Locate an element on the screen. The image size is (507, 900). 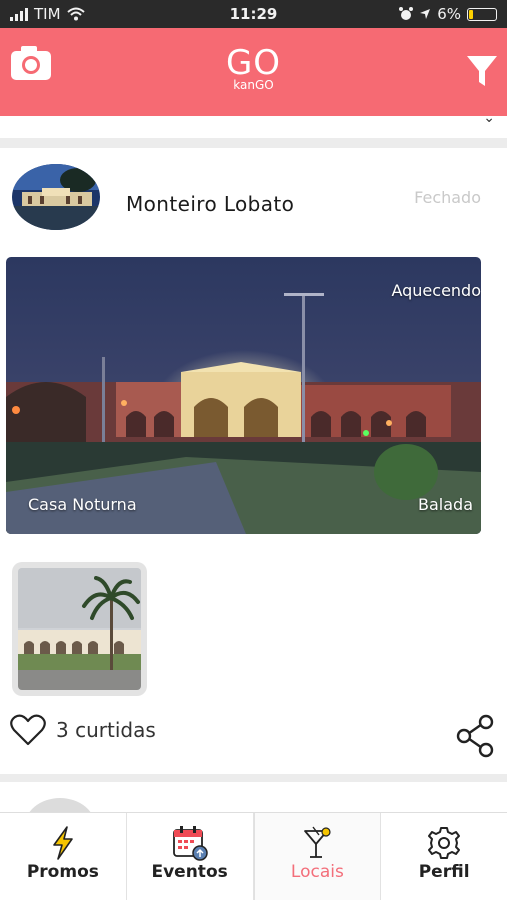
tab-bar: Promos Eventos Locais Perfil is located at coordinates (253, 856).